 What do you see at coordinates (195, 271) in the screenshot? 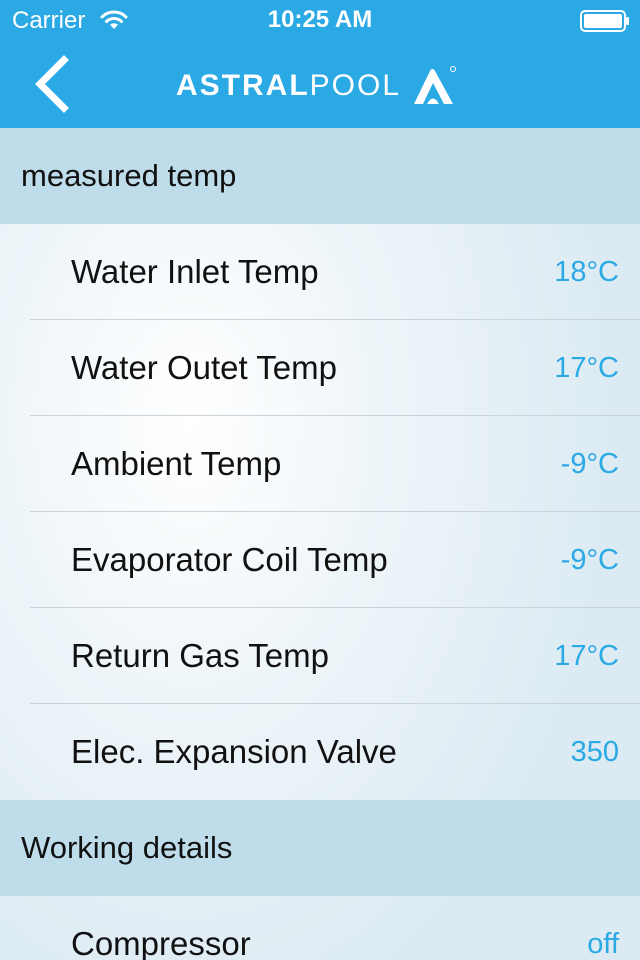
I see `row-label: Water Inlet Temp` at bounding box center [195, 271].